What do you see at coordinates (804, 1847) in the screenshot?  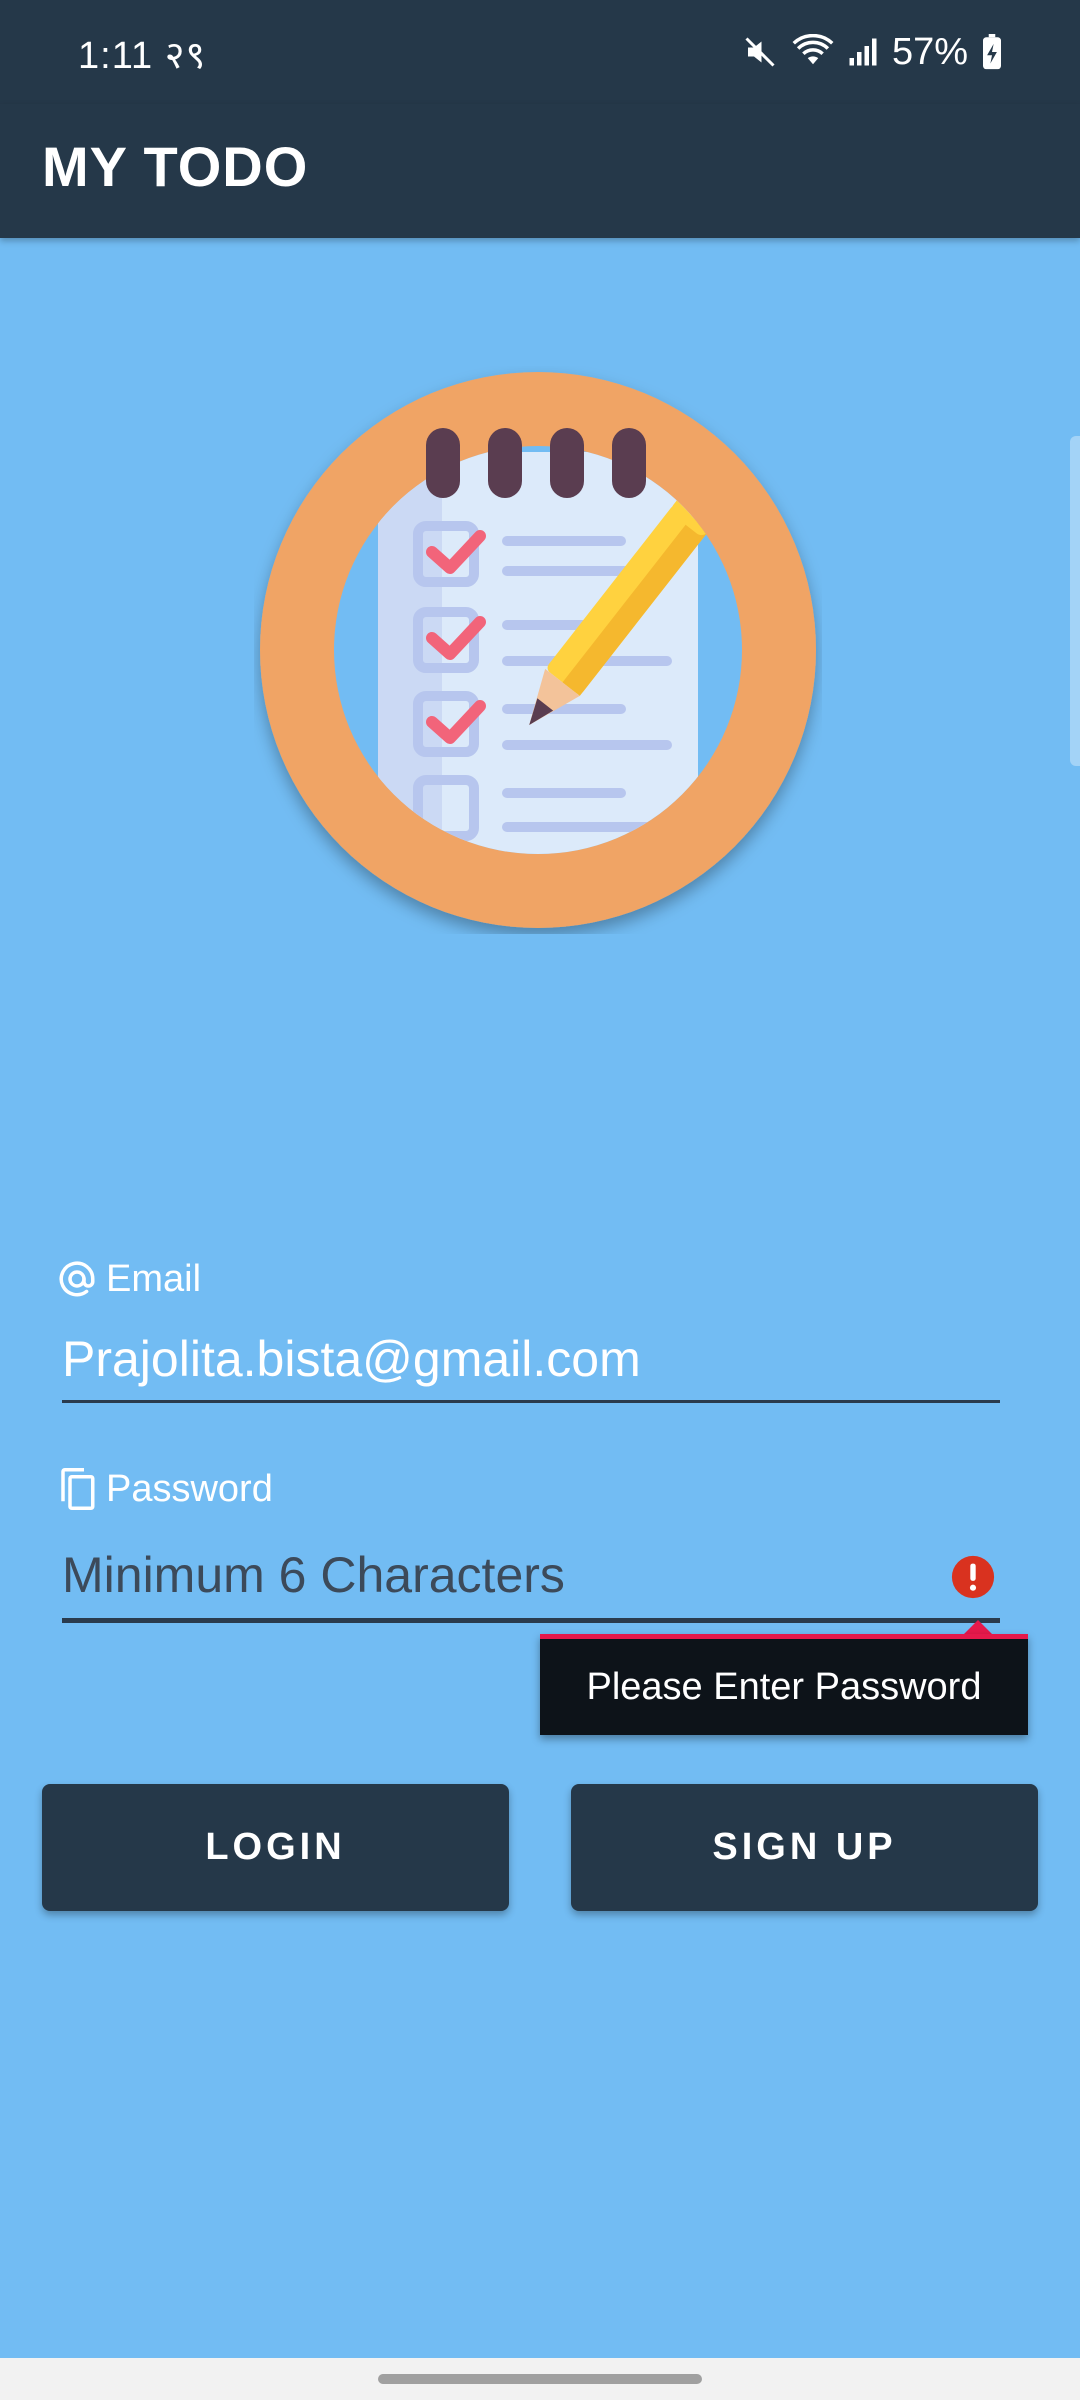 I see `signup-button: SIGN UP` at bounding box center [804, 1847].